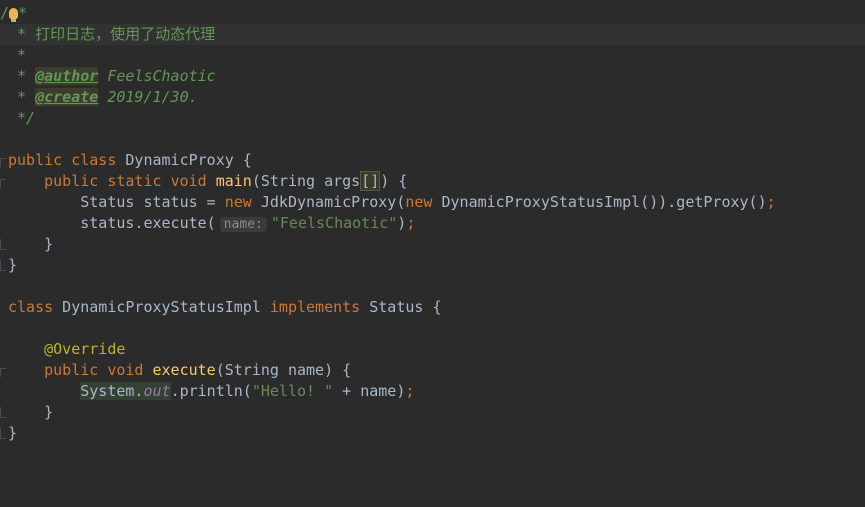 The height and width of the screenshot is (507, 865). What do you see at coordinates (432, 244) in the screenshot?
I see `code-line-12: }` at bounding box center [432, 244].